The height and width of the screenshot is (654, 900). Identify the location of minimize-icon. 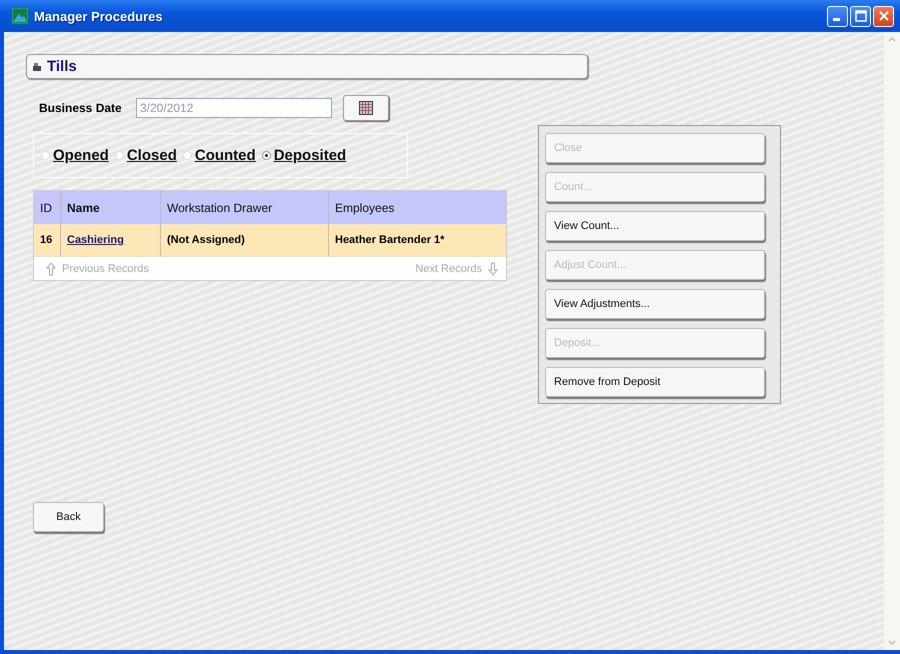
(836, 19).